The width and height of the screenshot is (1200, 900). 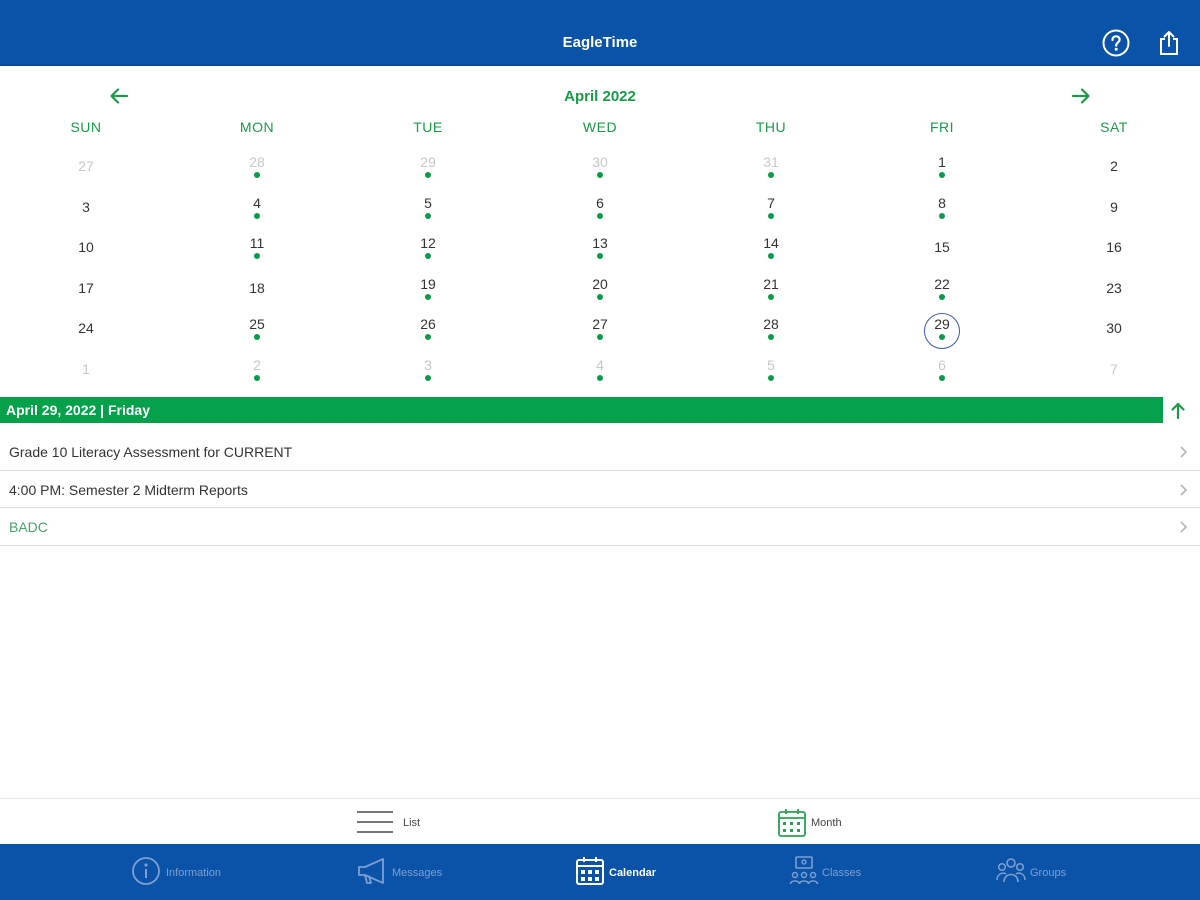 I want to click on calendar-day: 31, so click(x=771, y=168).